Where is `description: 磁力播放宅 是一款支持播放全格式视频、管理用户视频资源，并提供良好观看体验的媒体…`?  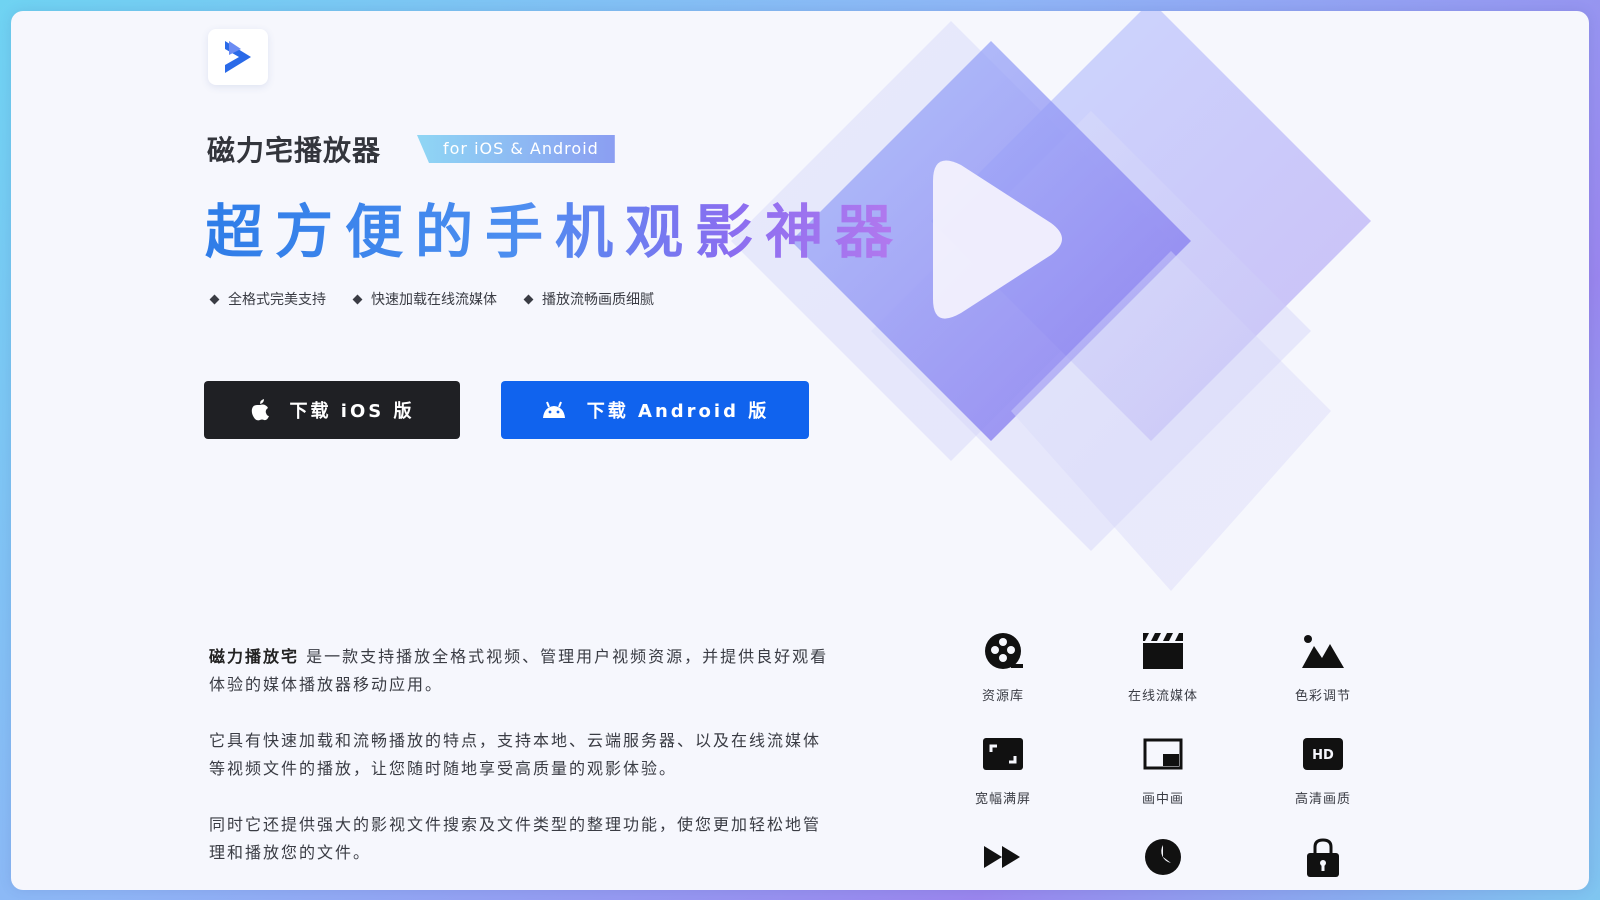 description: 磁力播放宅 是一款支持播放全格式视频、管理用户视频资源，并提供良好观看体验的媒体… is located at coordinates (519, 766).